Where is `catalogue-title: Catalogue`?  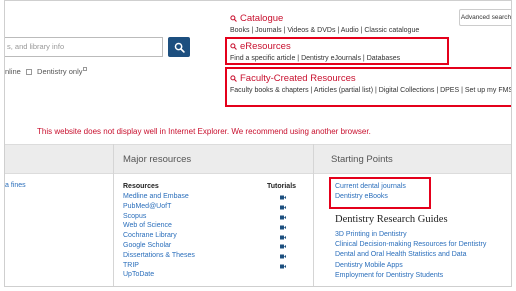
catalogue-title: Catalogue is located at coordinates (324, 18).